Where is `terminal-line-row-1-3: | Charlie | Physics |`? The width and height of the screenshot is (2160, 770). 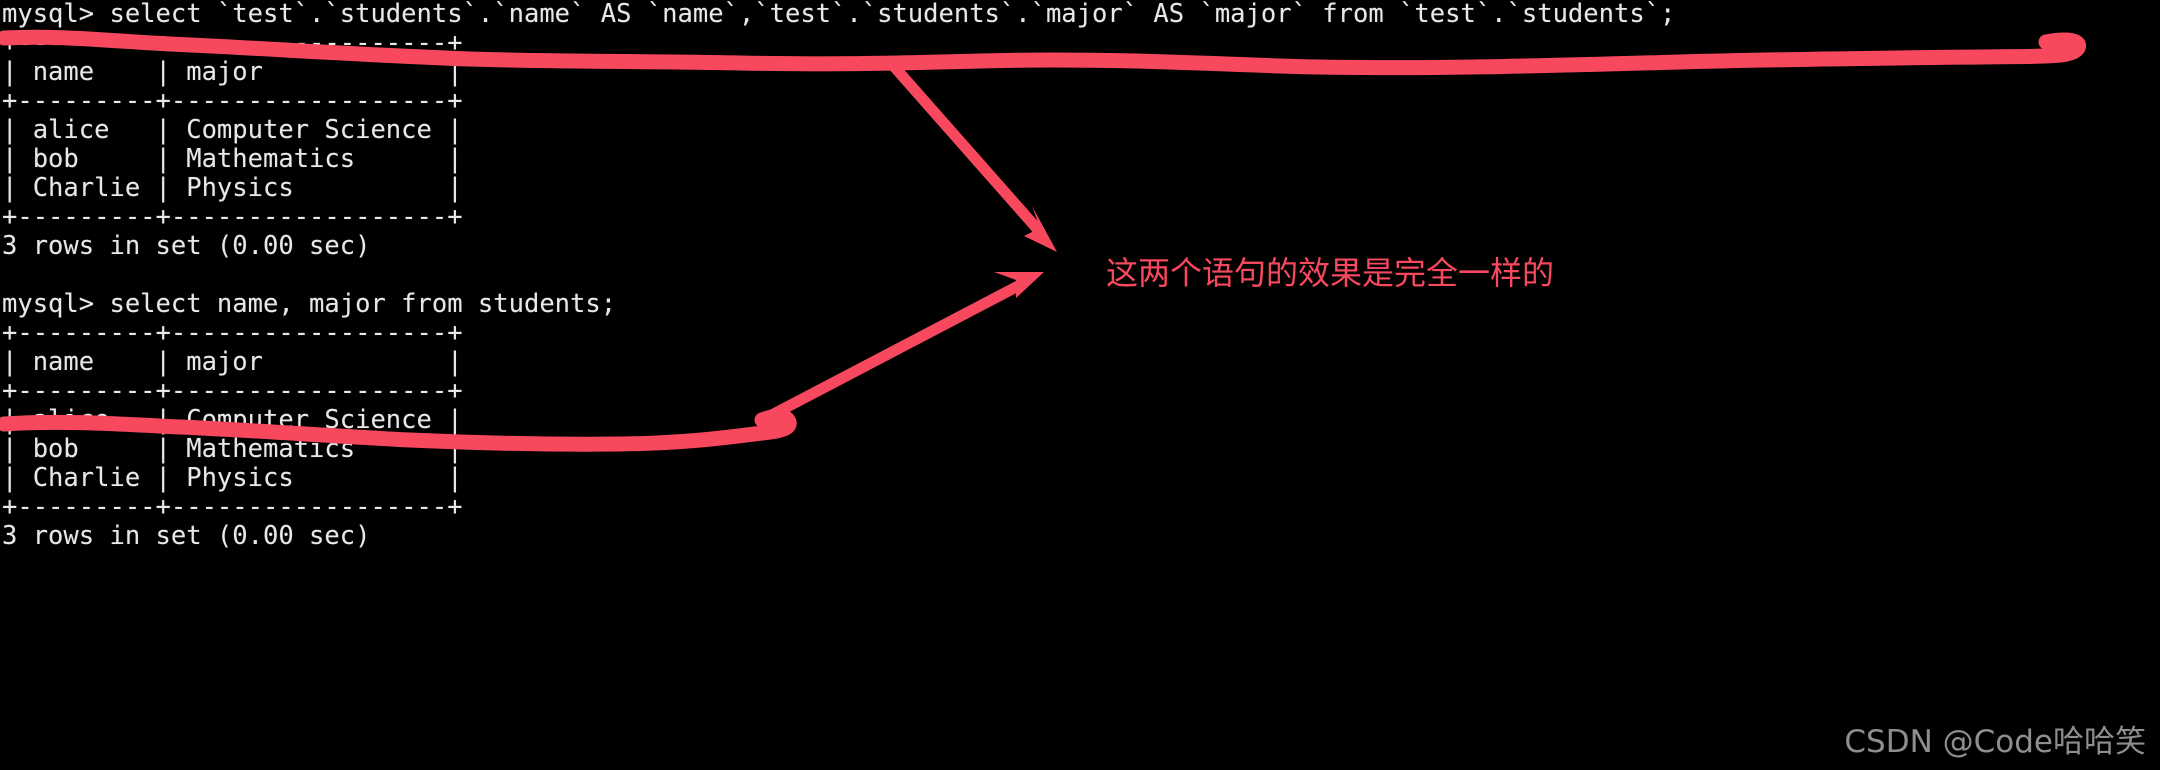
terminal-line-row-1-3: | Charlie | Physics | is located at coordinates (232, 188).